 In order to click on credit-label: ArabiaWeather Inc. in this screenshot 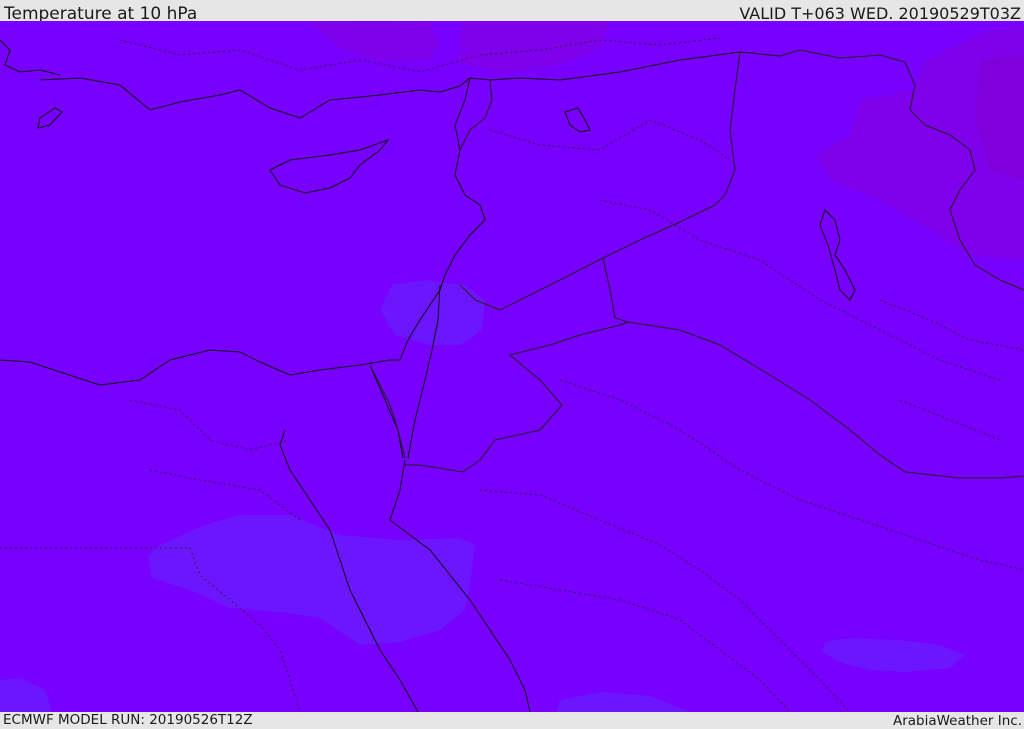, I will do `click(957, 721)`.